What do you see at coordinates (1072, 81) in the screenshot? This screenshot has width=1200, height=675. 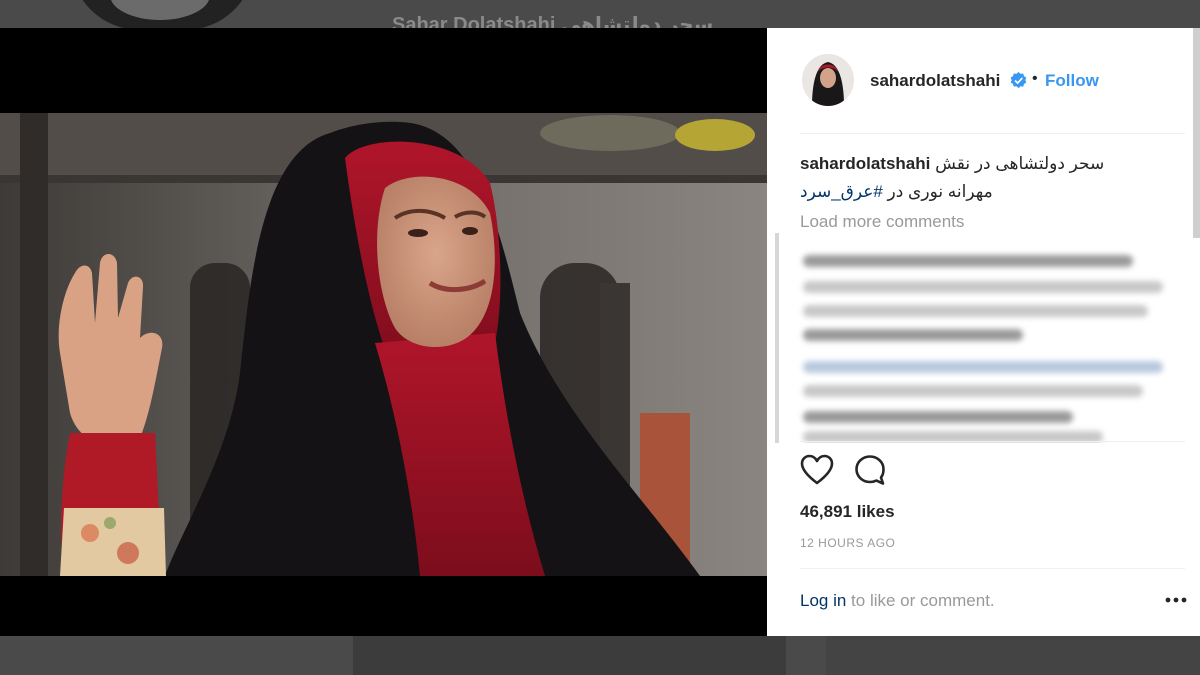 I see `follow-button: Follow` at bounding box center [1072, 81].